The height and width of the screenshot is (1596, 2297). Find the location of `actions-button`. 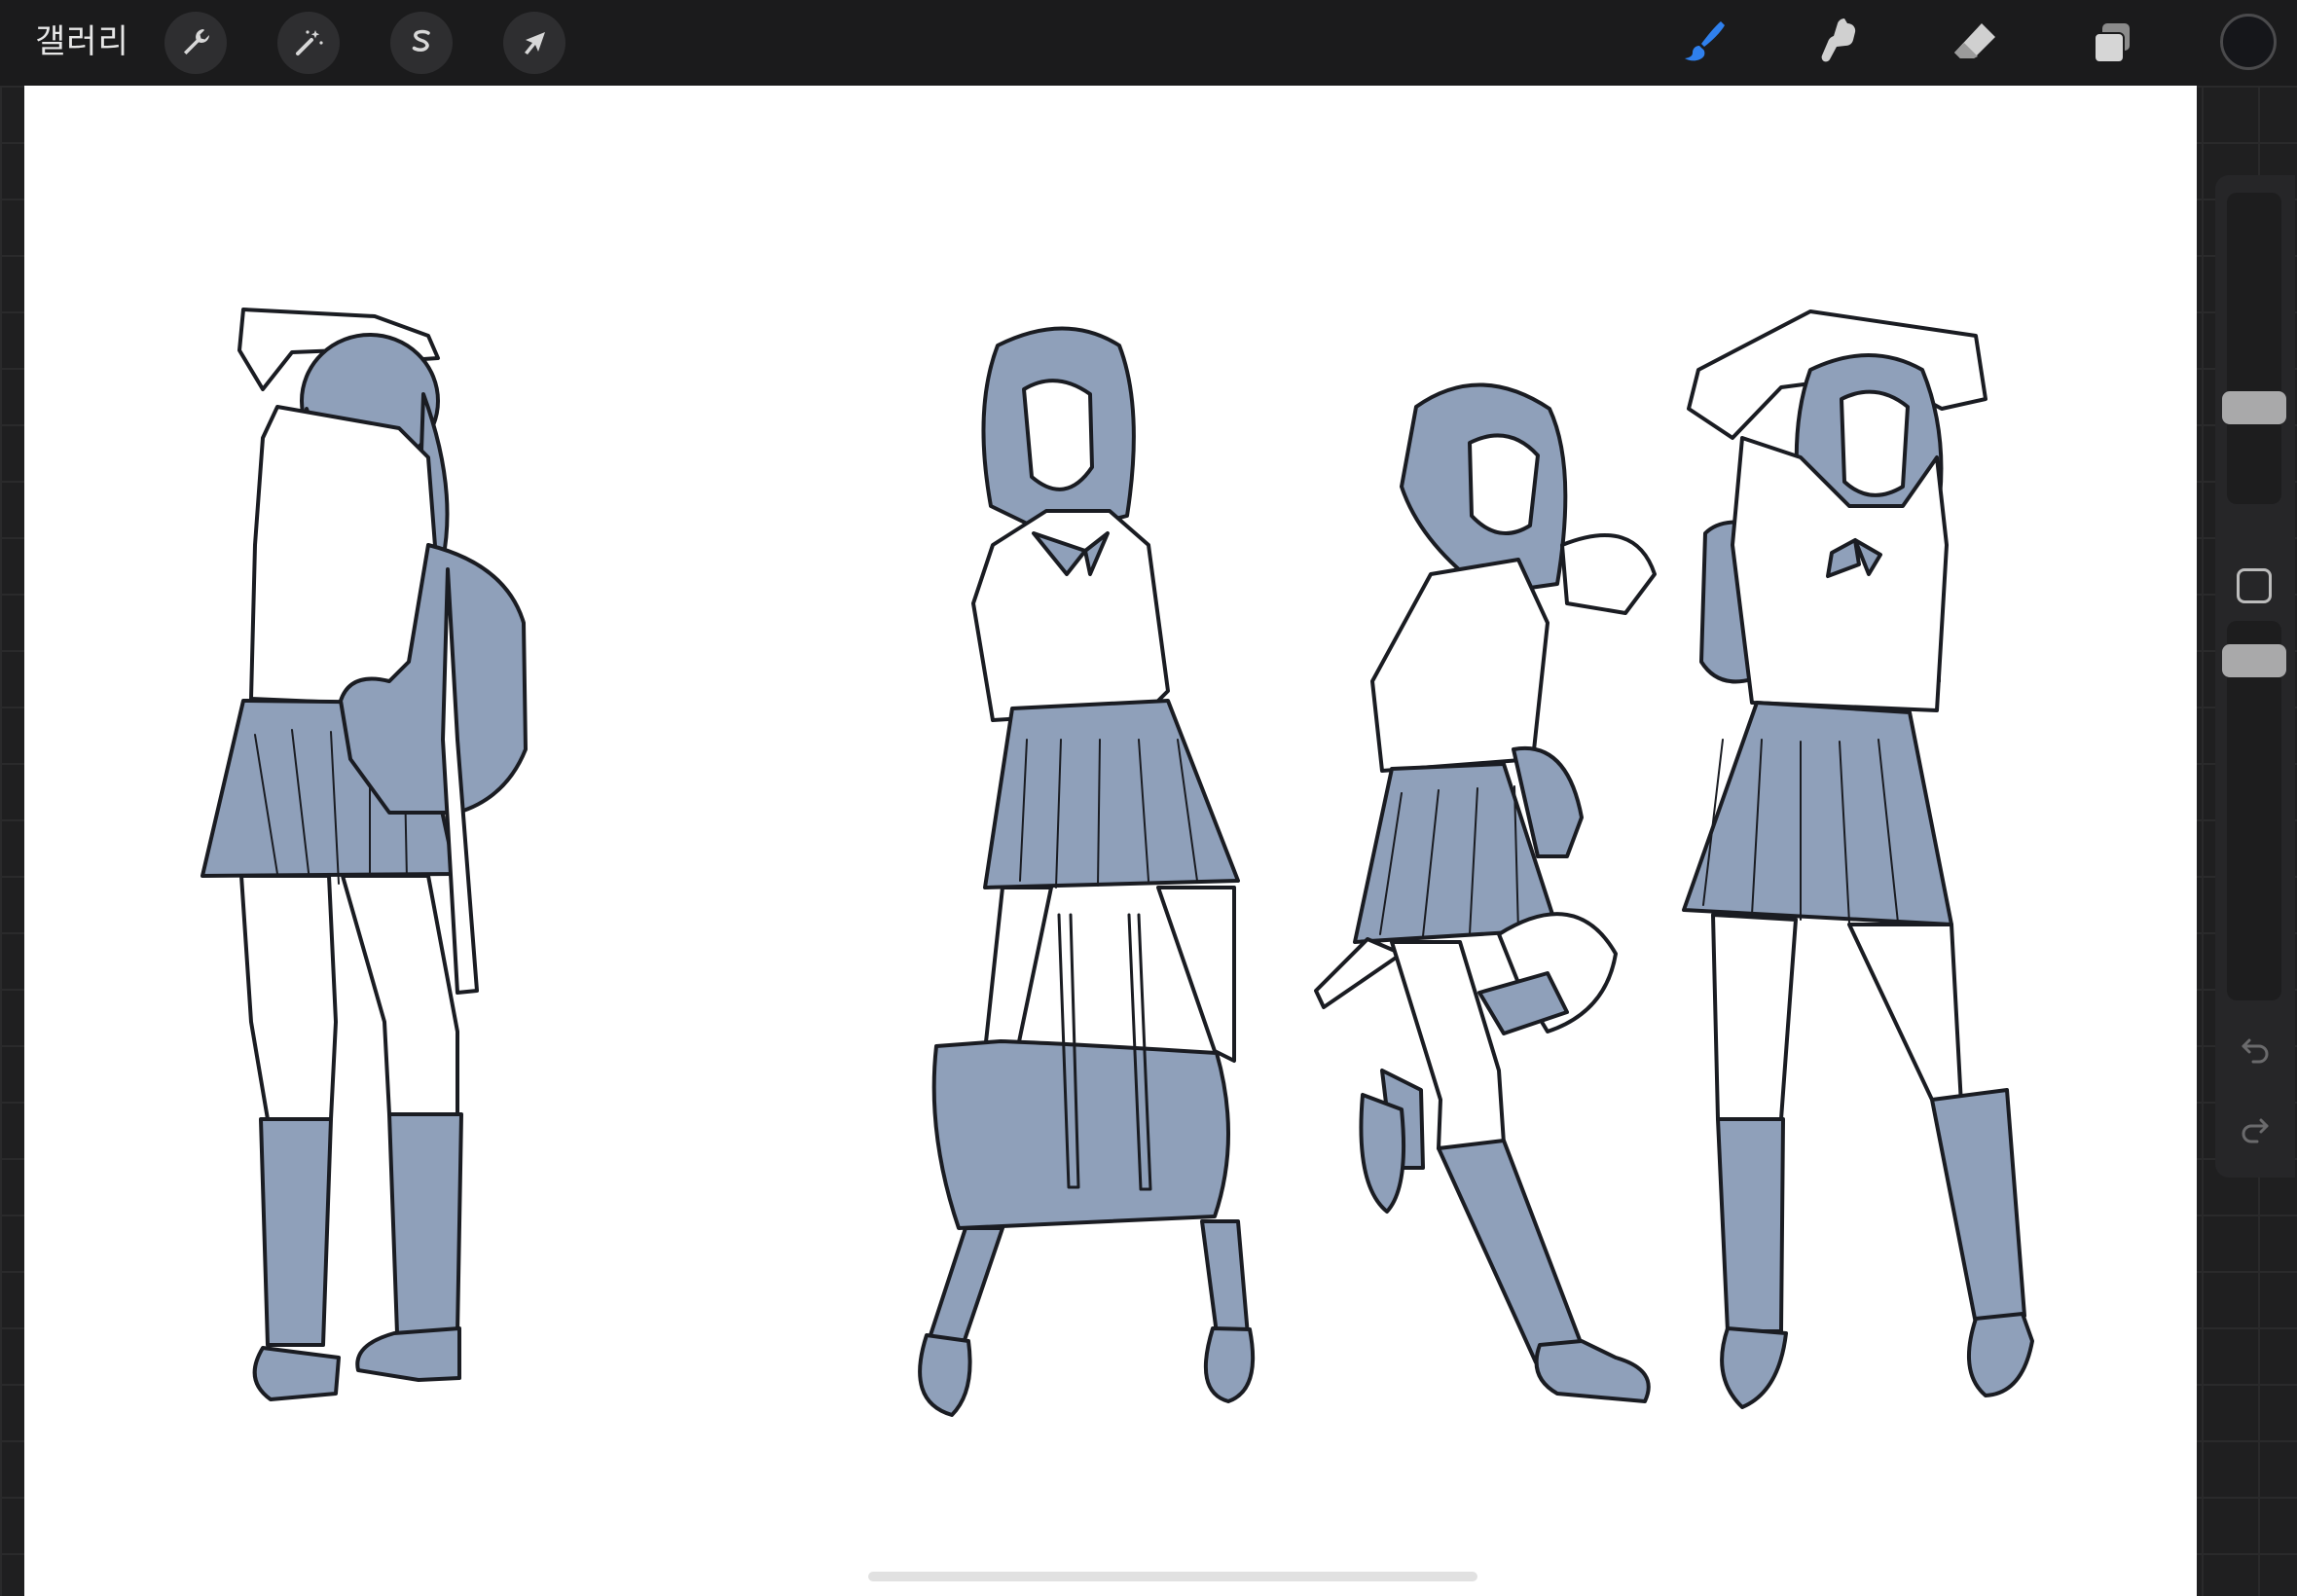

actions-button is located at coordinates (195, 43).